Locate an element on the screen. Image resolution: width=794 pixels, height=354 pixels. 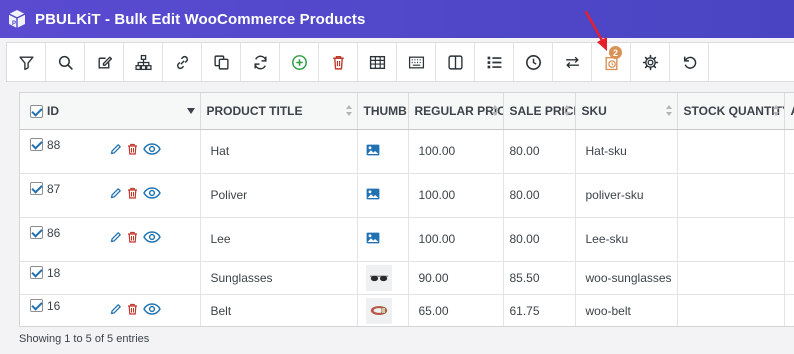
sort-desc-icon is located at coordinates (190, 111).